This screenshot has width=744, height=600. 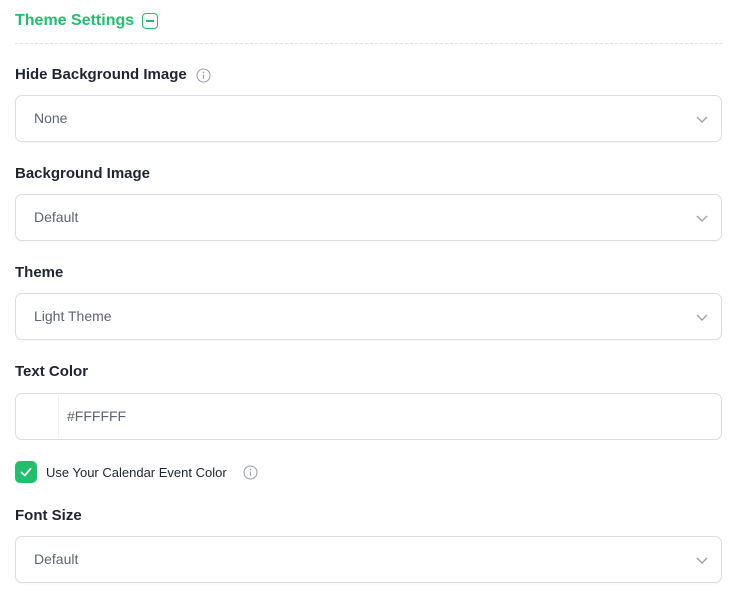 What do you see at coordinates (56, 559) in the screenshot?
I see `font-size-value: Default` at bounding box center [56, 559].